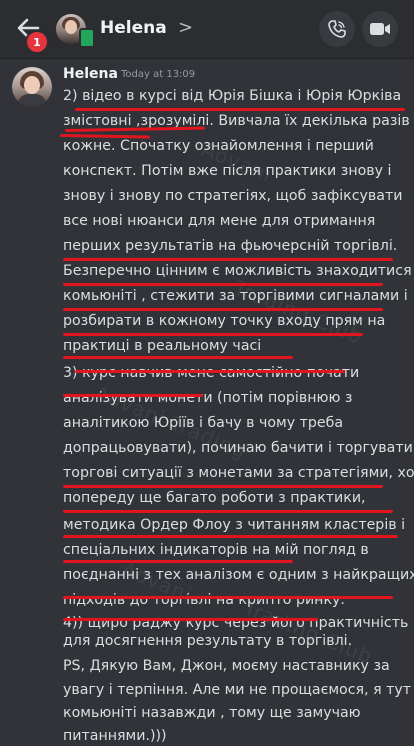  I want to click on message-line: підходів до торгівлі на крипто ринку., so click(204, 600).